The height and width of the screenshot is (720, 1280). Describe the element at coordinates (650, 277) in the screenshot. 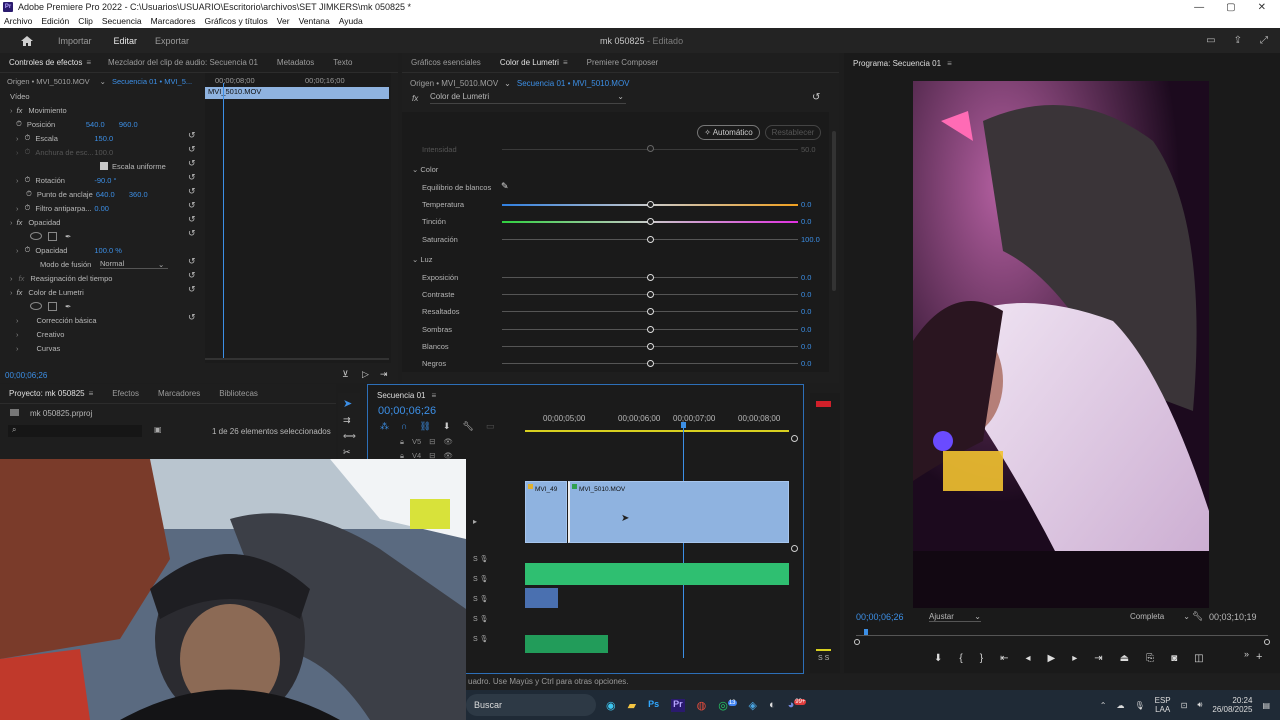

I see `exposicion-knob` at that location.